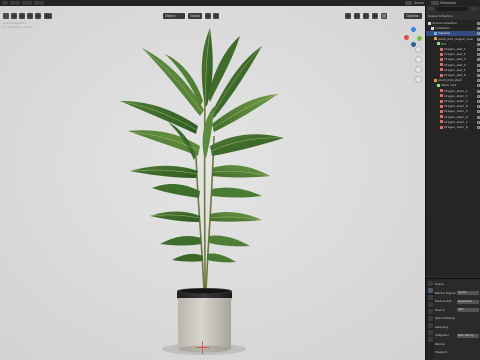 This screenshot has height=360, width=480. What do you see at coordinates (430, 290) in the screenshot?
I see `render-tab-icon` at bounding box center [430, 290].